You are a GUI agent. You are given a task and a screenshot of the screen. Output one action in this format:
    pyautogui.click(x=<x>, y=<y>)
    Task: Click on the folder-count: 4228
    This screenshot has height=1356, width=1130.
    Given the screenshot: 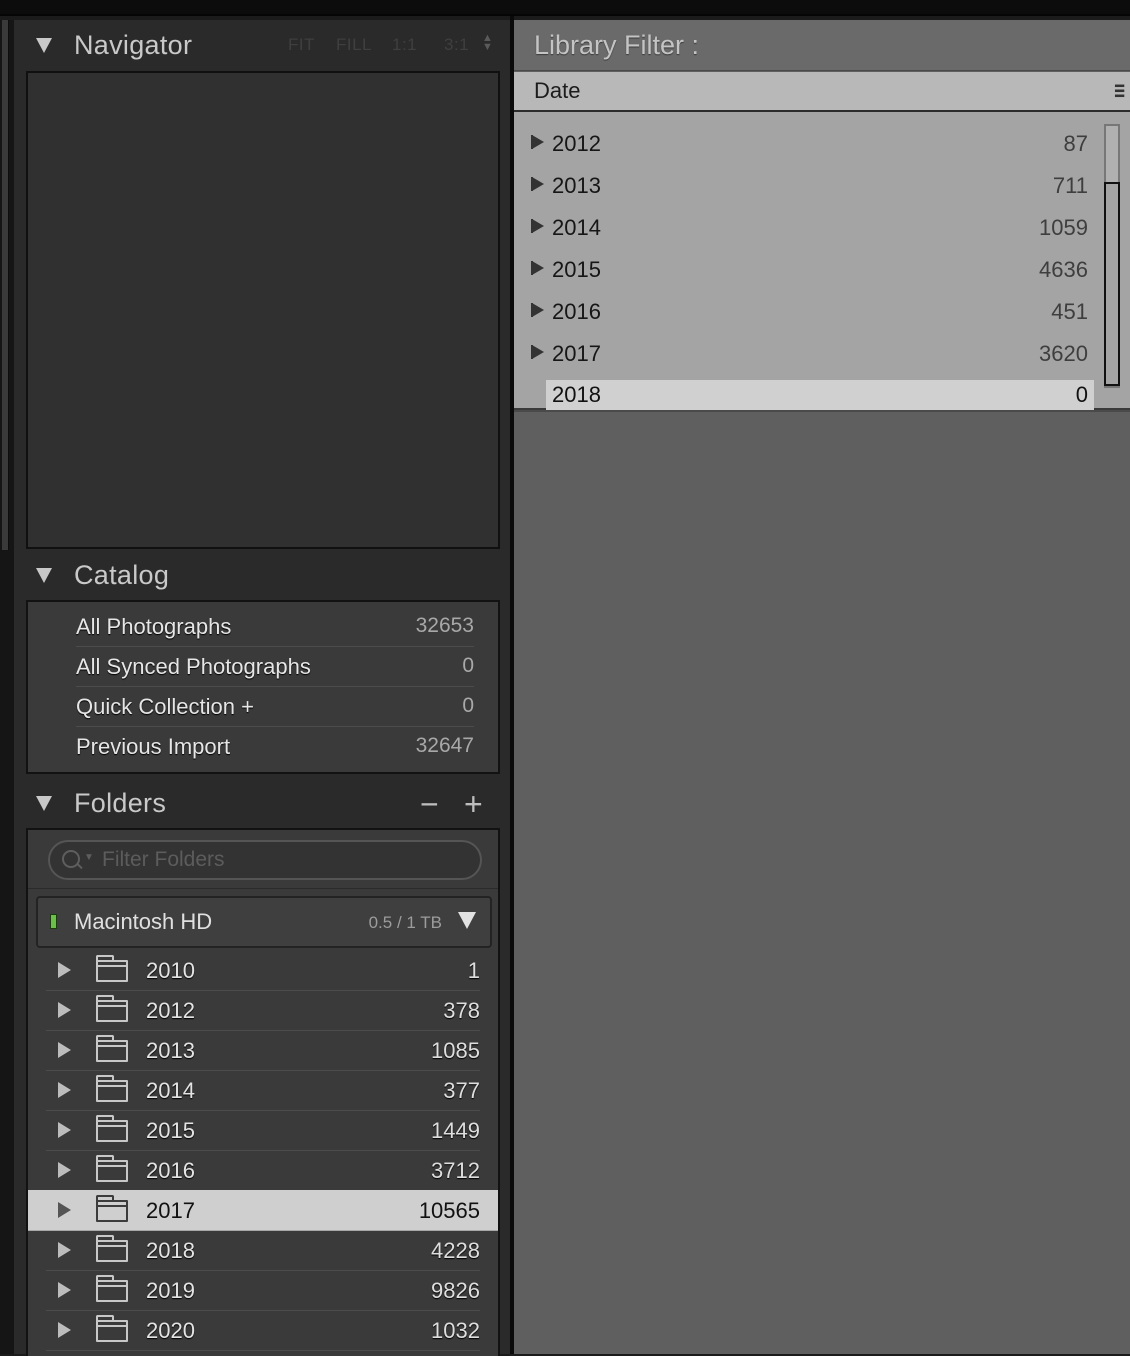 What is the action you would take?
    pyautogui.click(x=455, y=1250)
    